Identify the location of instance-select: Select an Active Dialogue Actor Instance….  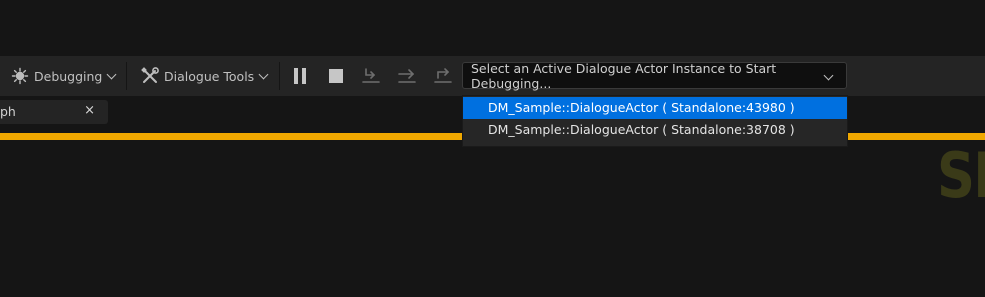
(654, 75).